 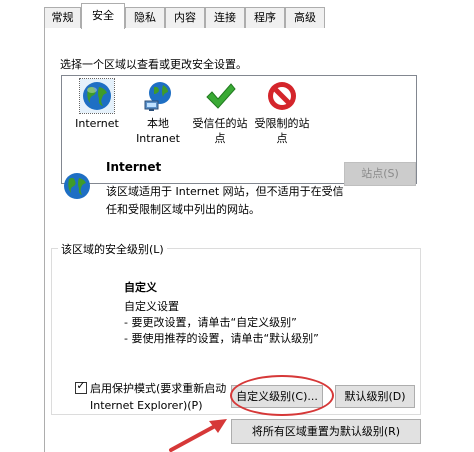 I want to click on zone-local-intranet-label: 本地 Intranet, so click(x=158, y=131).